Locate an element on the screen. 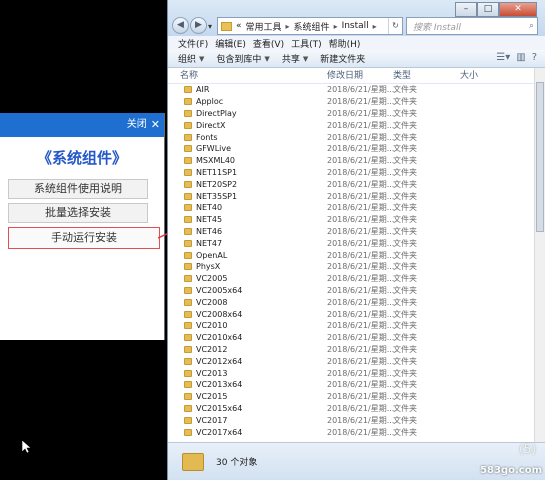 The image size is (545, 480). menu-tools: 工具(T) is located at coordinates (306, 43).